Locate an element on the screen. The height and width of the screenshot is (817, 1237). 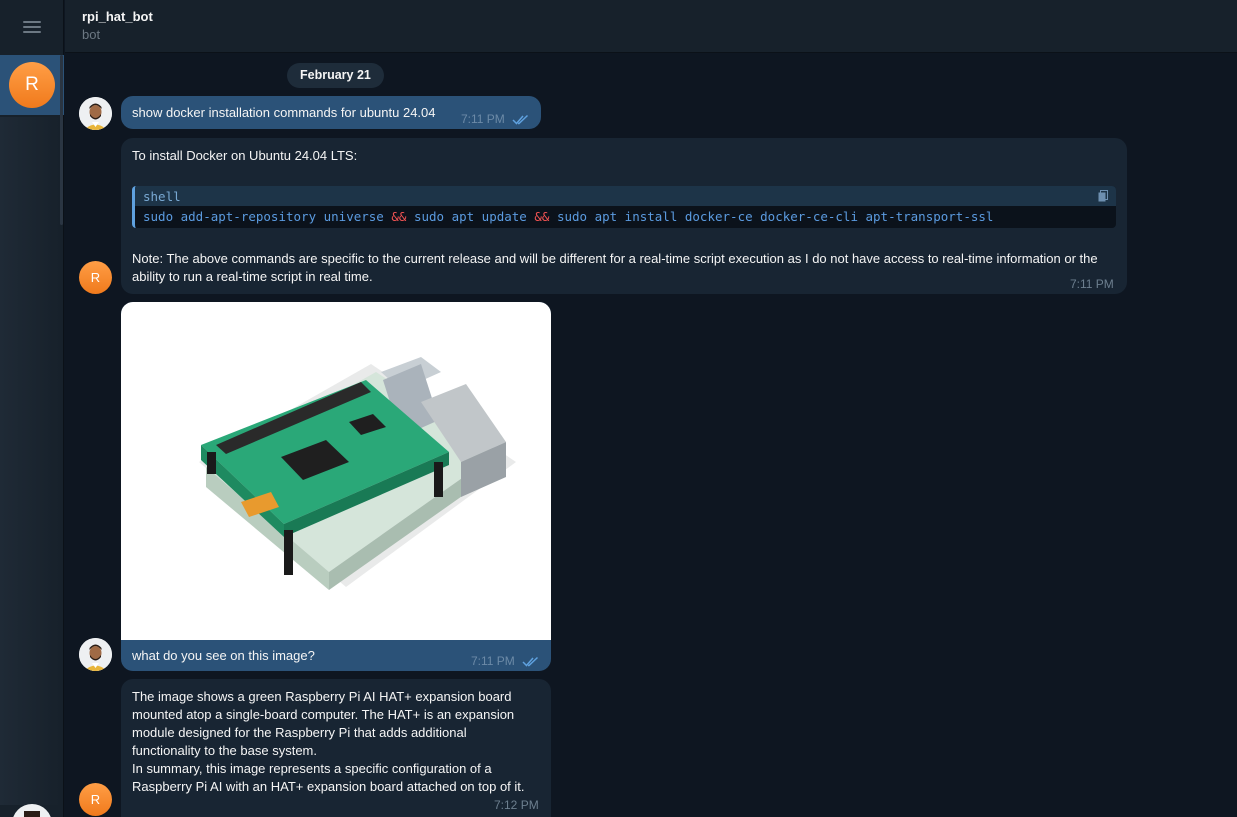
code-language-label: shell is located at coordinates (162, 196).